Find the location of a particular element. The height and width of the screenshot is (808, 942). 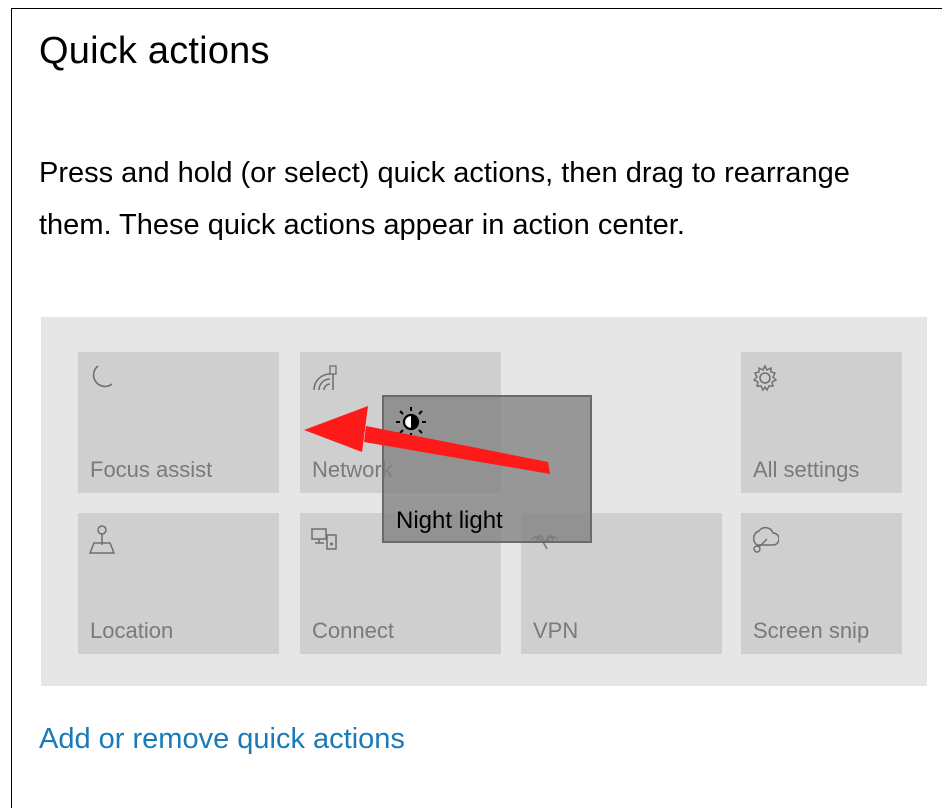

tile-night-light-dragging: Night light is located at coordinates (487, 469).